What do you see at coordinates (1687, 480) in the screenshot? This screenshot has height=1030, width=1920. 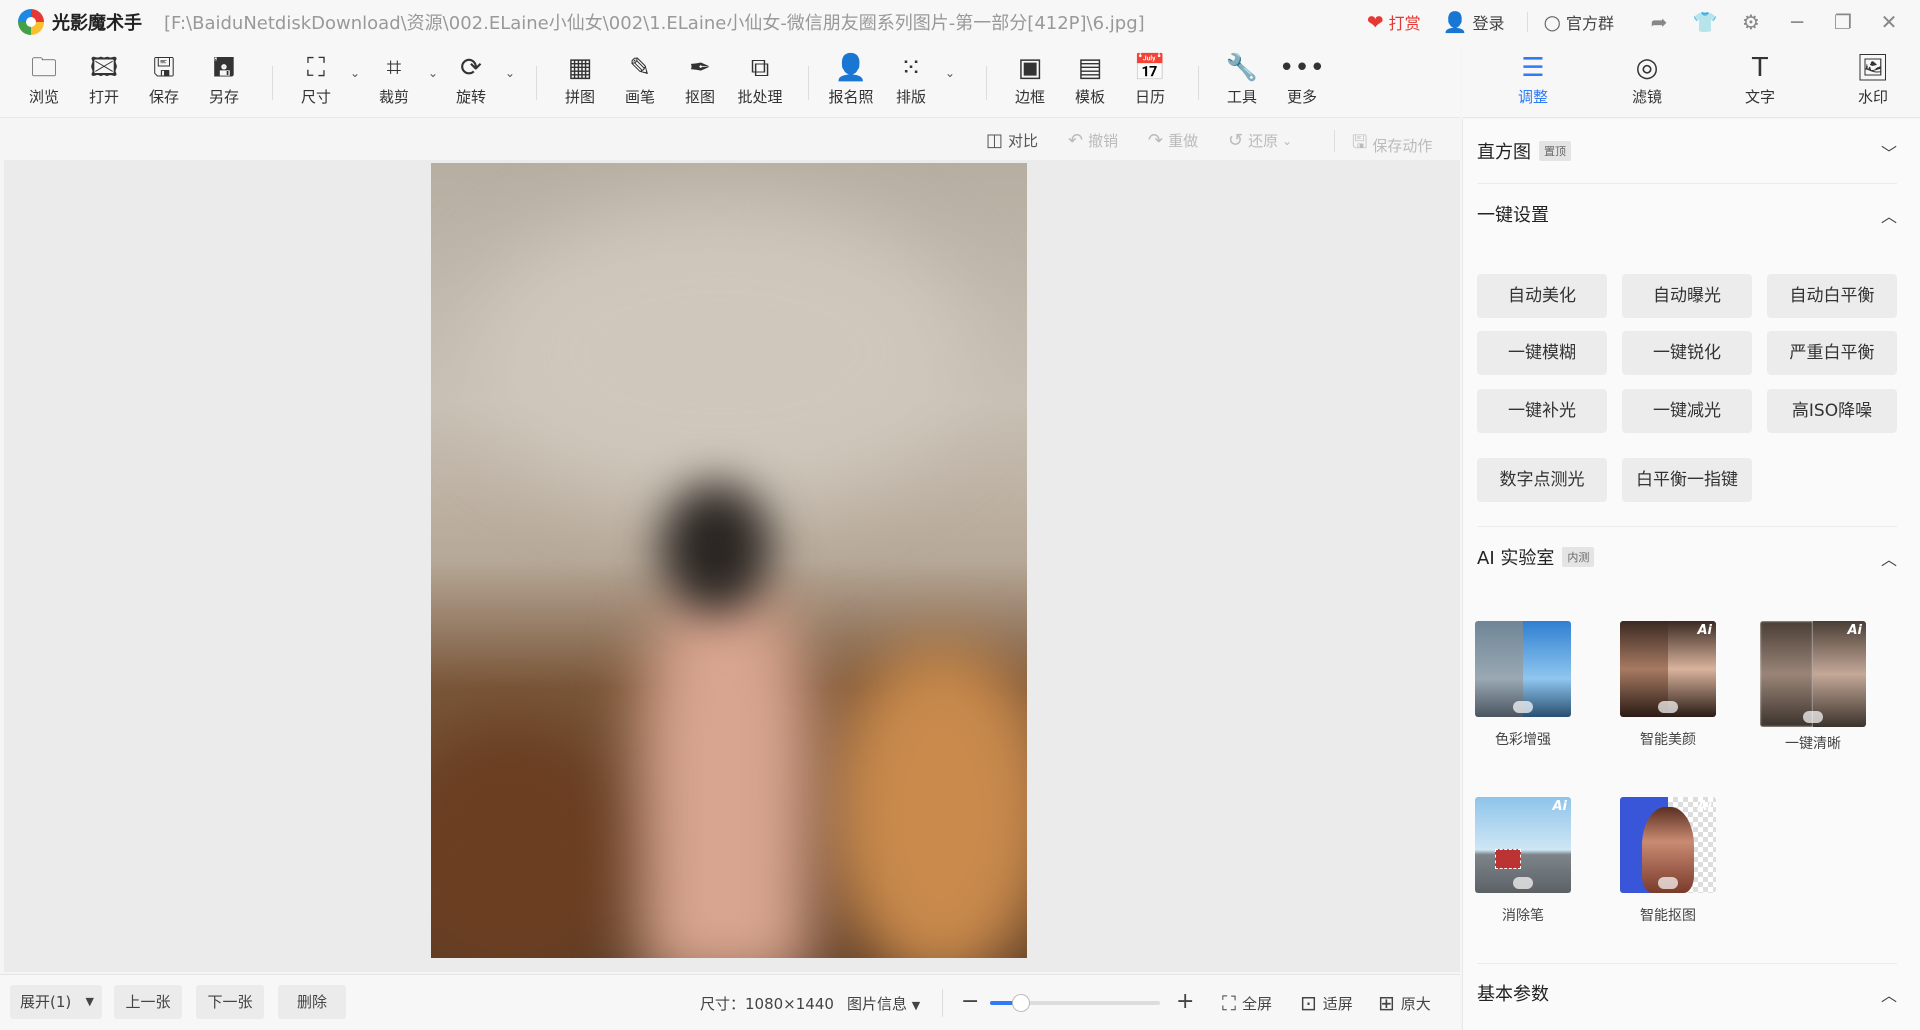 I see `white-balance-pick-button: 白平衡一指键` at bounding box center [1687, 480].